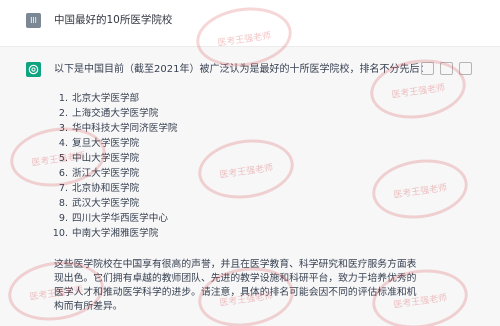 This screenshot has height=326, width=500. What do you see at coordinates (118, 128) in the screenshot?
I see `list-item: 3. 华中科技大学同济医学院` at bounding box center [118, 128].